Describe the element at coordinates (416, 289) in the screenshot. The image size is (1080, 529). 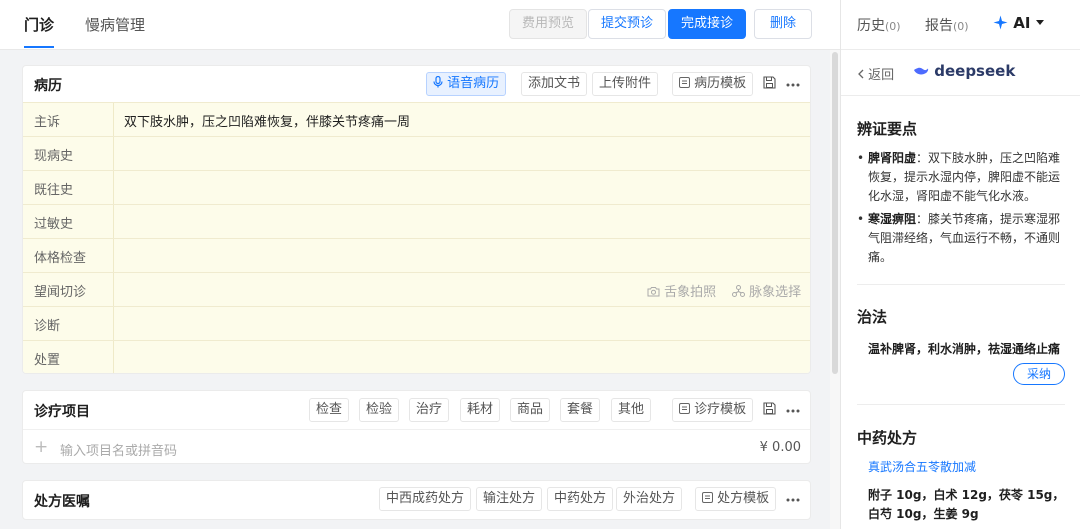
I see `record-row-tcm-diagnosis: 望闻切诊 舌象拍照 脉象选择` at that location.